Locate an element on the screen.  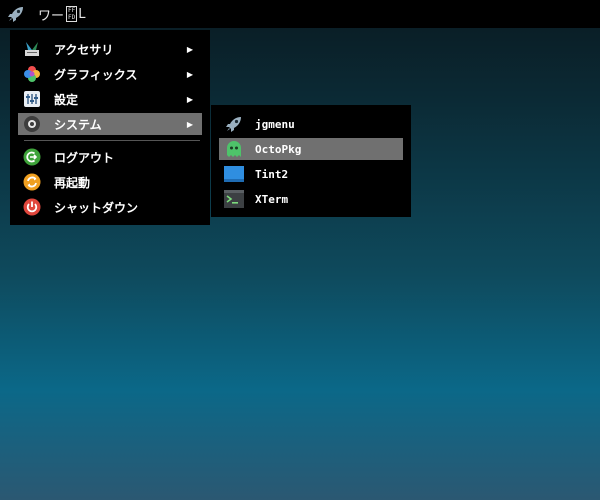
shutdown-icon is located at coordinates (32, 207).